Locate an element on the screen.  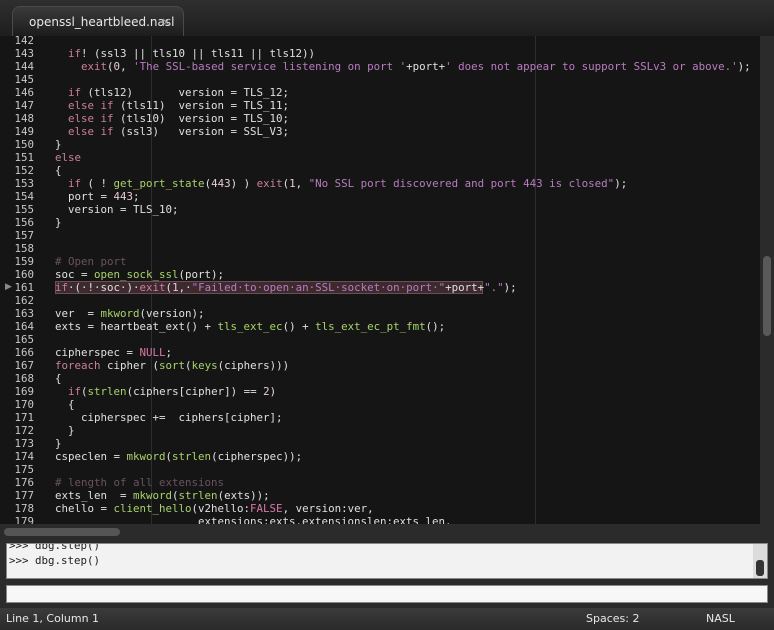
line-number: 148 is located at coordinates (24, 118).